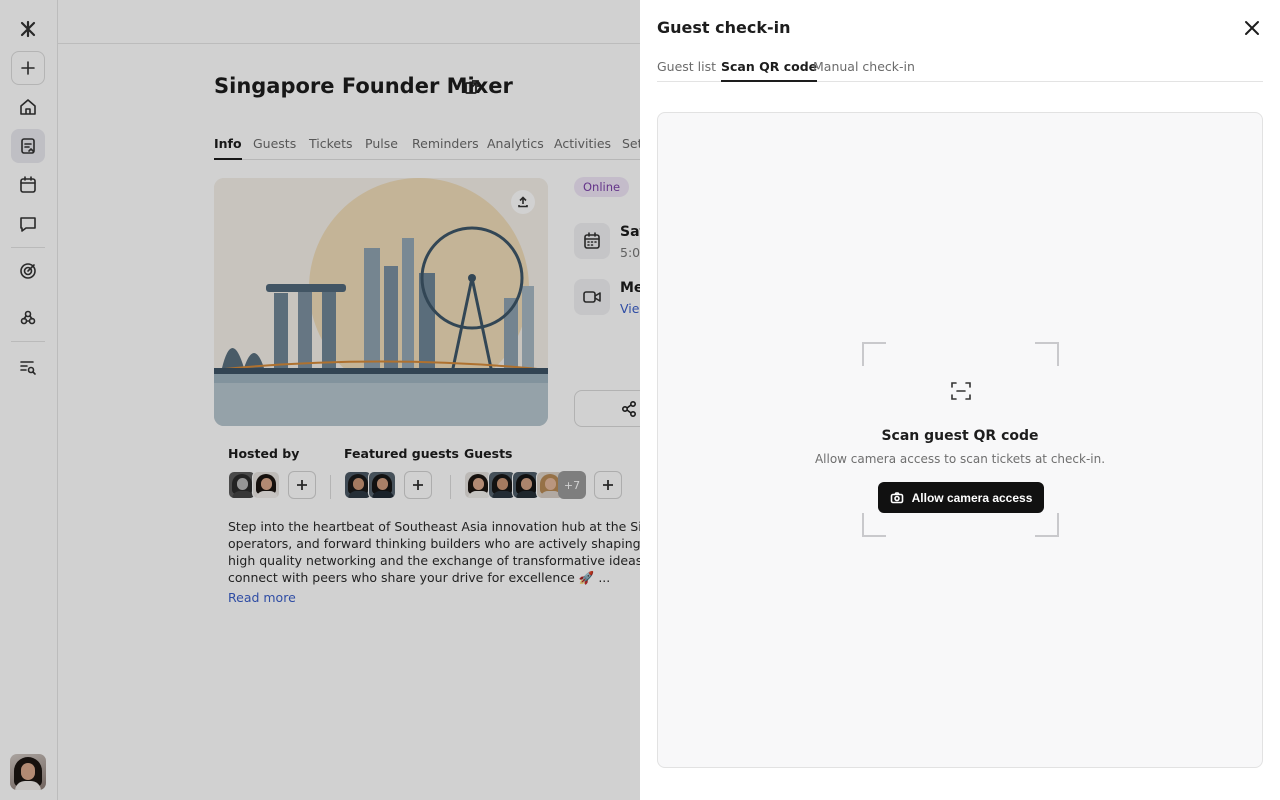 The height and width of the screenshot is (800, 1280). Describe the element at coordinates (864, 70) in the screenshot. I see `tab-manual-check-in: Manual check-in` at that location.